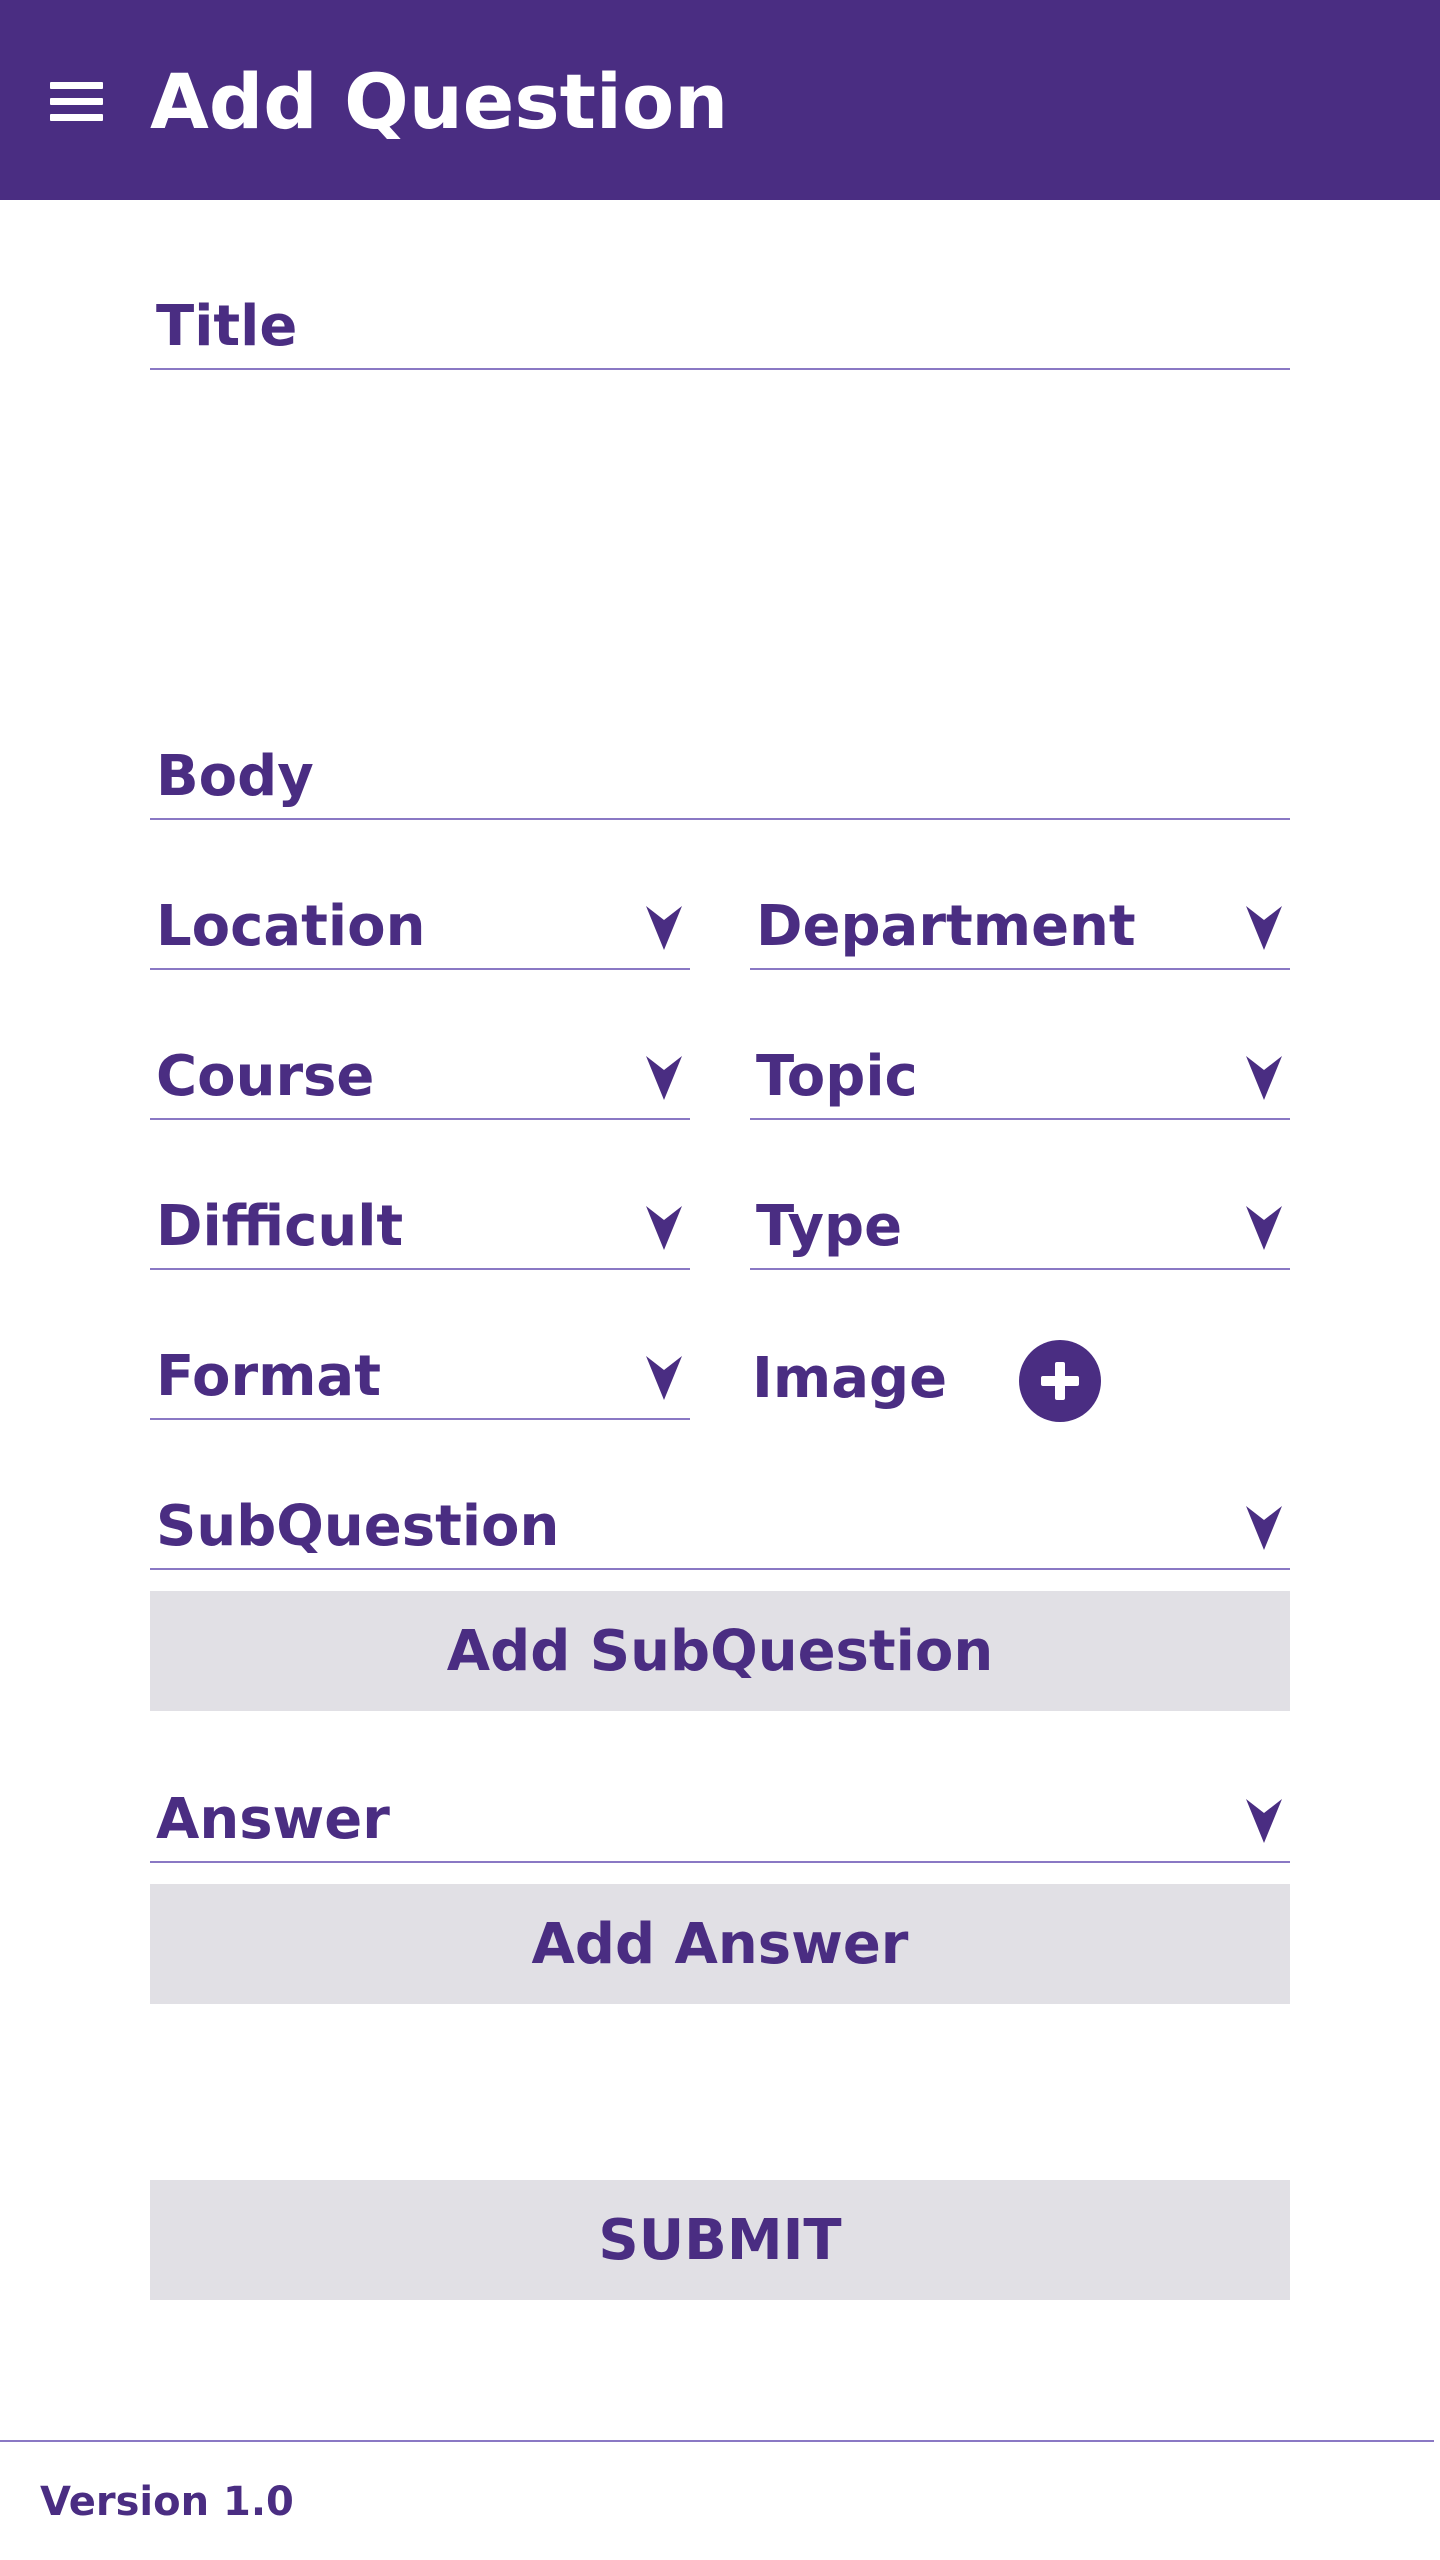 This screenshot has height=2560, width=1440. Describe the element at coordinates (420, 1075) in the screenshot. I see `course-dropdown: Course` at that location.